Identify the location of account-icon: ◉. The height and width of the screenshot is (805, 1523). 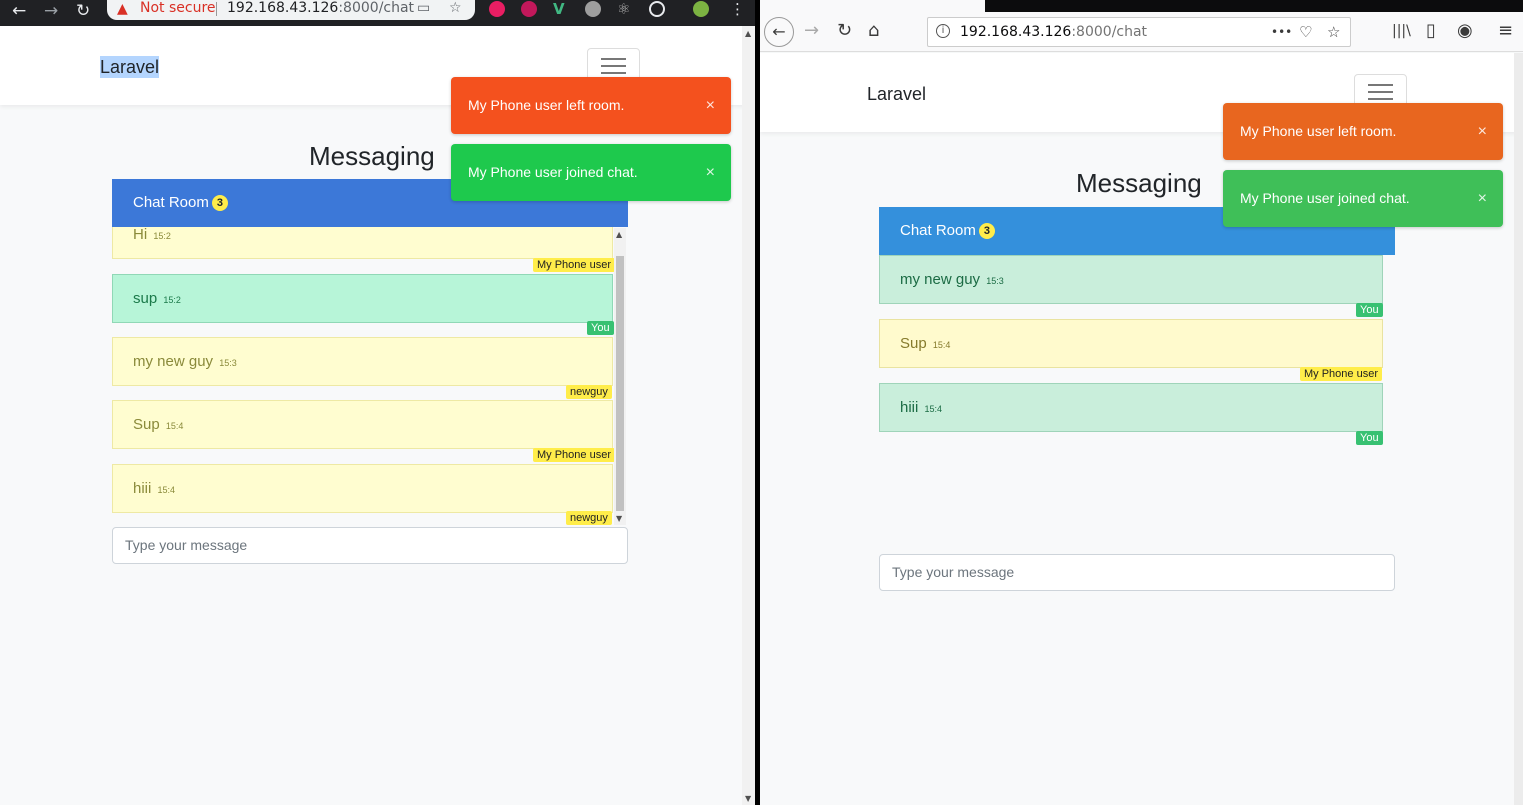
(1465, 31).